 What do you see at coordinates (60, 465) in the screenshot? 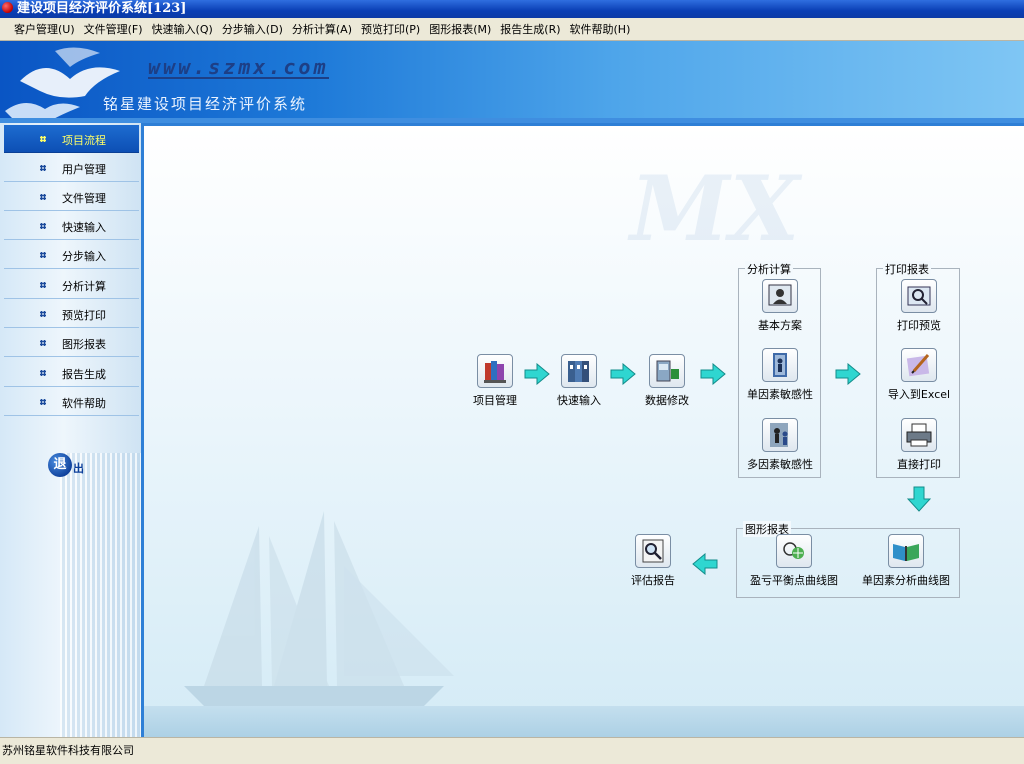
I see `exit-icon: 退` at bounding box center [60, 465].